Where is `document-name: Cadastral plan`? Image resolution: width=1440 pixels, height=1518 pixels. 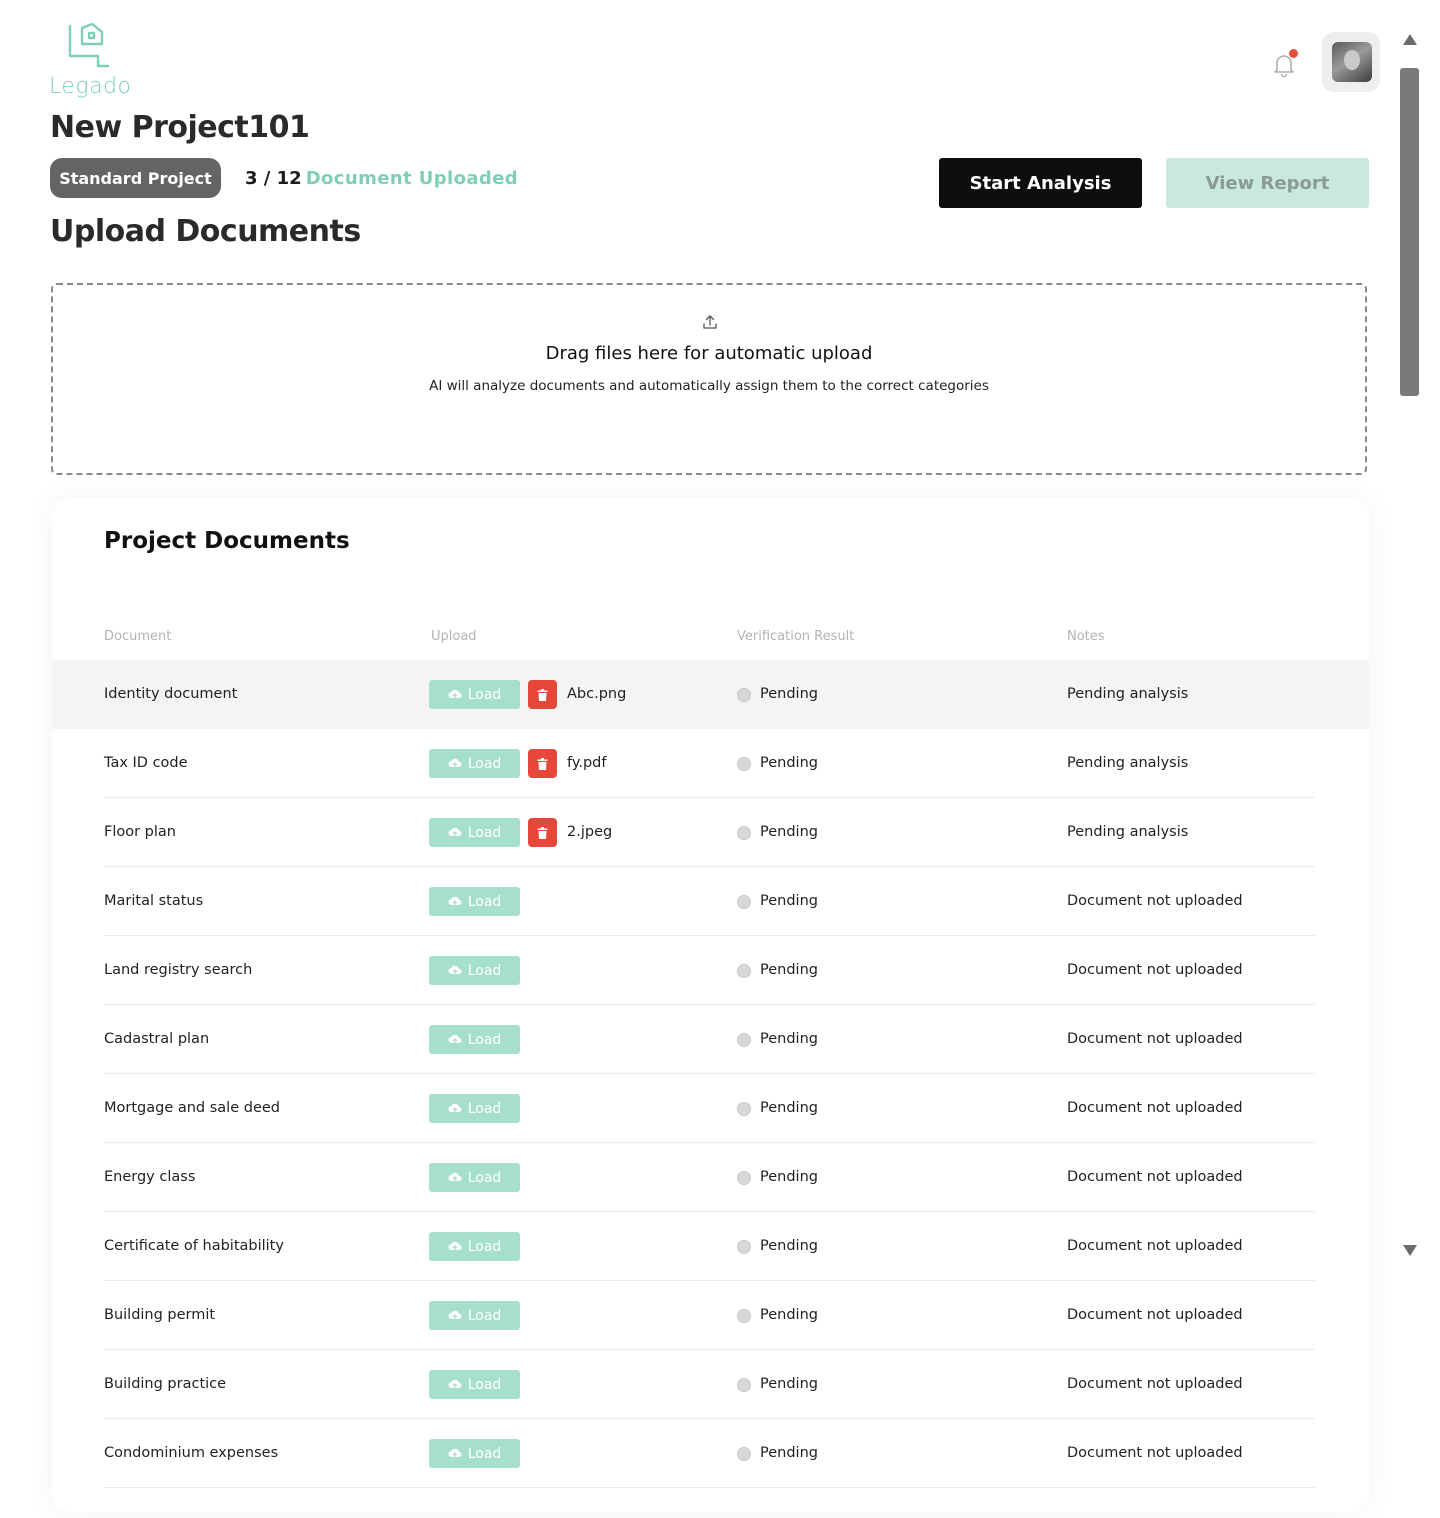
document-name: Cadastral plan is located at coordinates (157, 1039).